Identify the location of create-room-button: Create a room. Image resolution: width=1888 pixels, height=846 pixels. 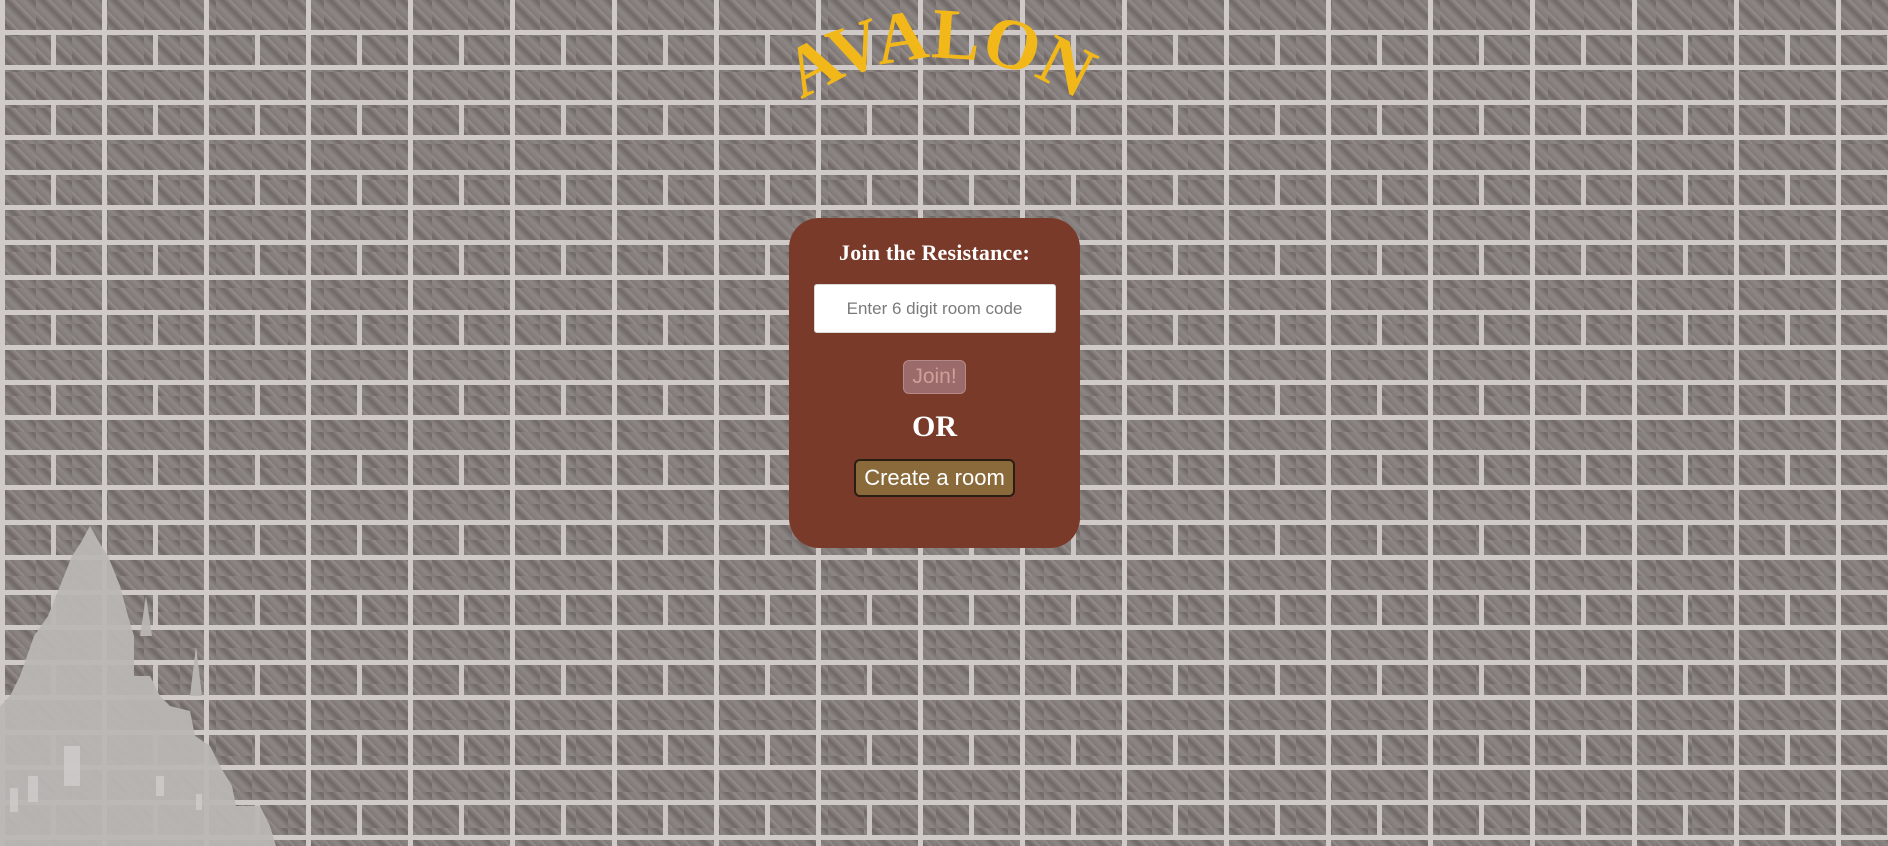
(934, 478).